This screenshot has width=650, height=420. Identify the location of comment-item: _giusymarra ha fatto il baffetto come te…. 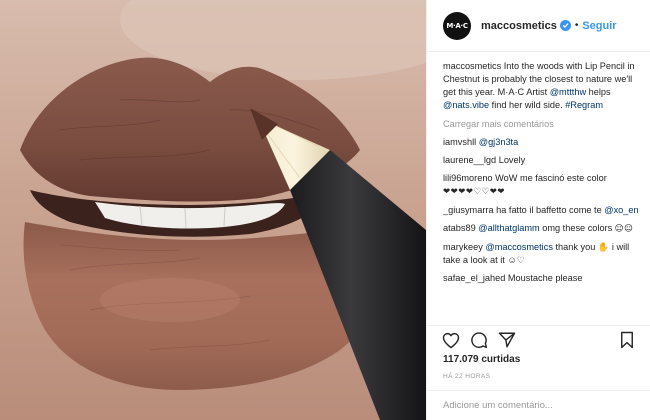
(543, 210).